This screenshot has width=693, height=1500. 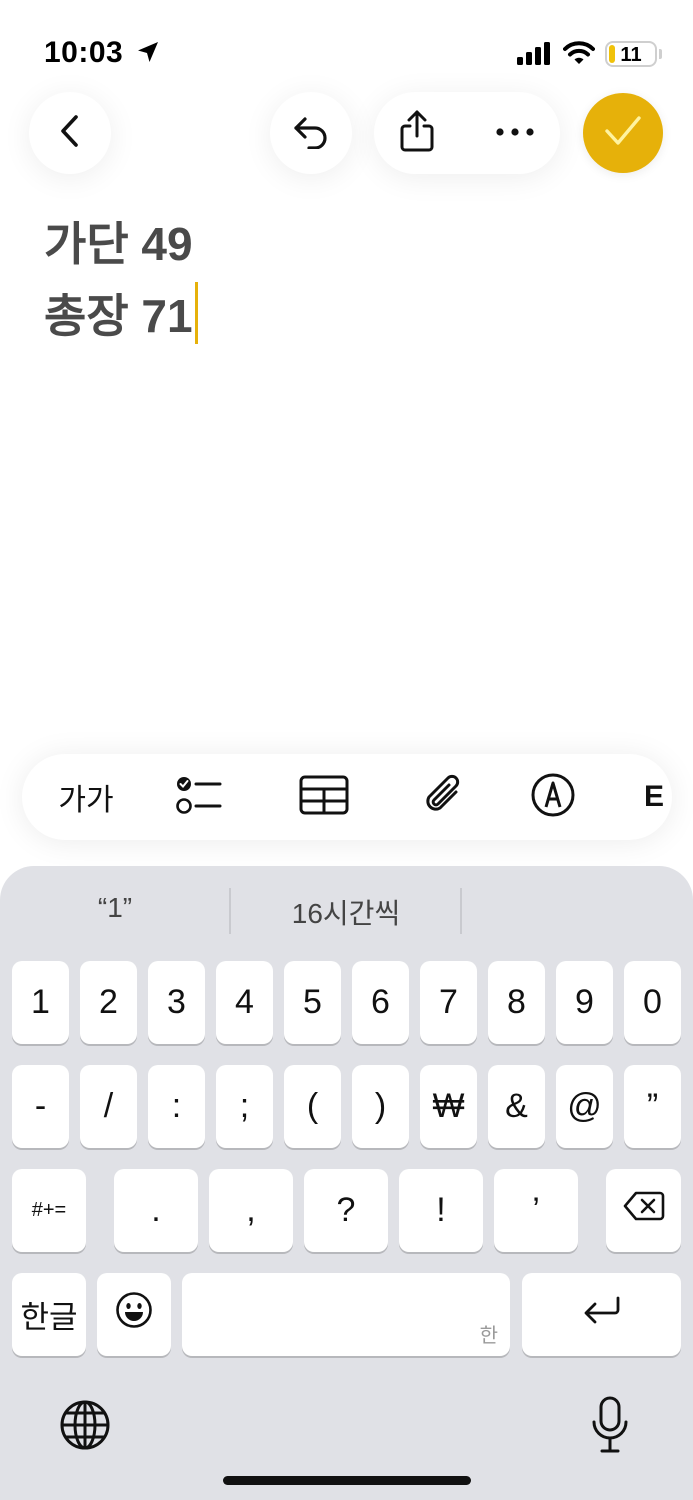 I want to click on delete-icon, so click(x=644, y=1210).